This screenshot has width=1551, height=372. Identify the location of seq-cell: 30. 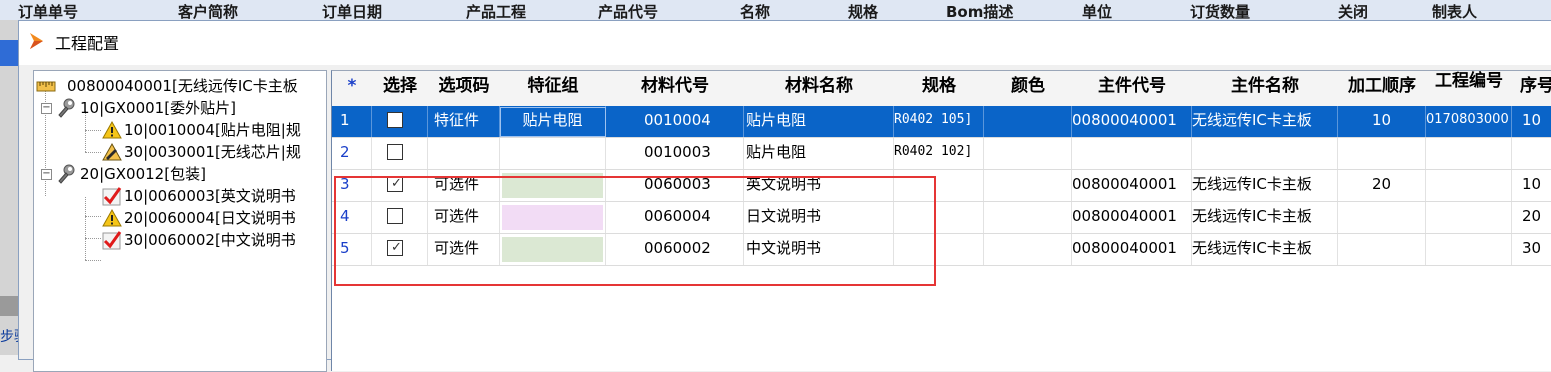
(1531, 249).